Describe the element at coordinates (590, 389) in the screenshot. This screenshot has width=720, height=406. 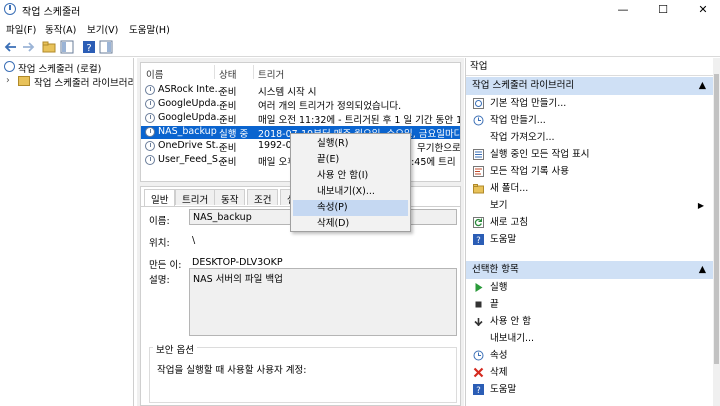
I see `action-help-selected: ? 도움말` at that location.